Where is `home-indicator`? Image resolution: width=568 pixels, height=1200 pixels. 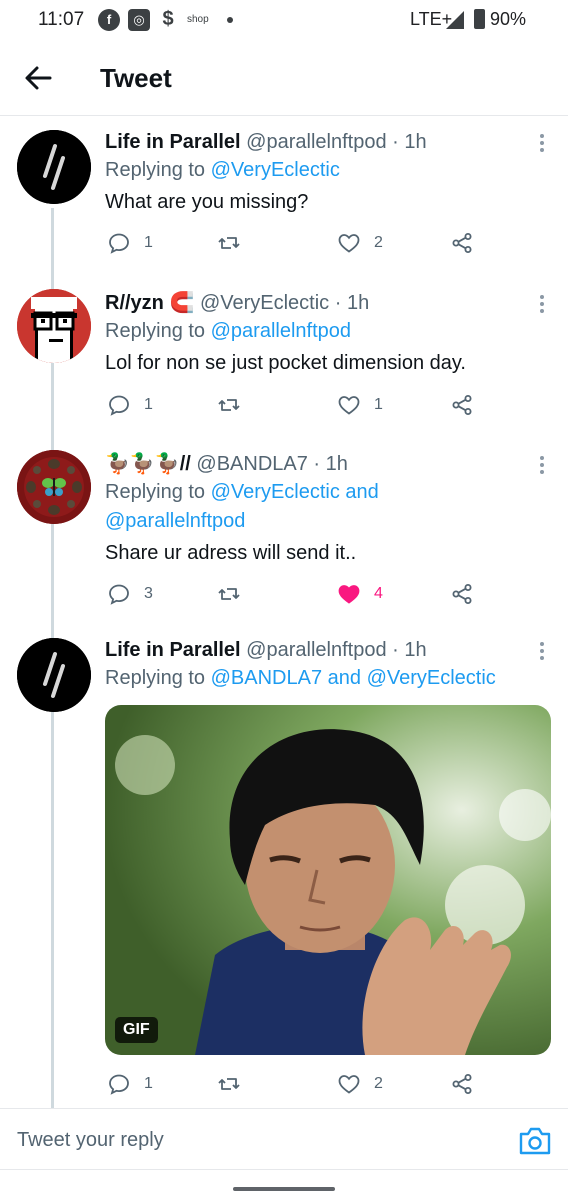
home-indicator is located at coordinates (284, 1189).